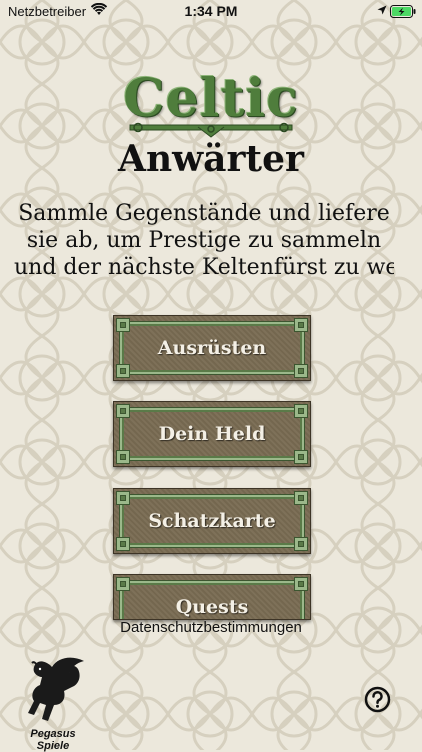  I want to click on intro-line: und der nächste Keltenfürst zu werd, so click(204, 267).